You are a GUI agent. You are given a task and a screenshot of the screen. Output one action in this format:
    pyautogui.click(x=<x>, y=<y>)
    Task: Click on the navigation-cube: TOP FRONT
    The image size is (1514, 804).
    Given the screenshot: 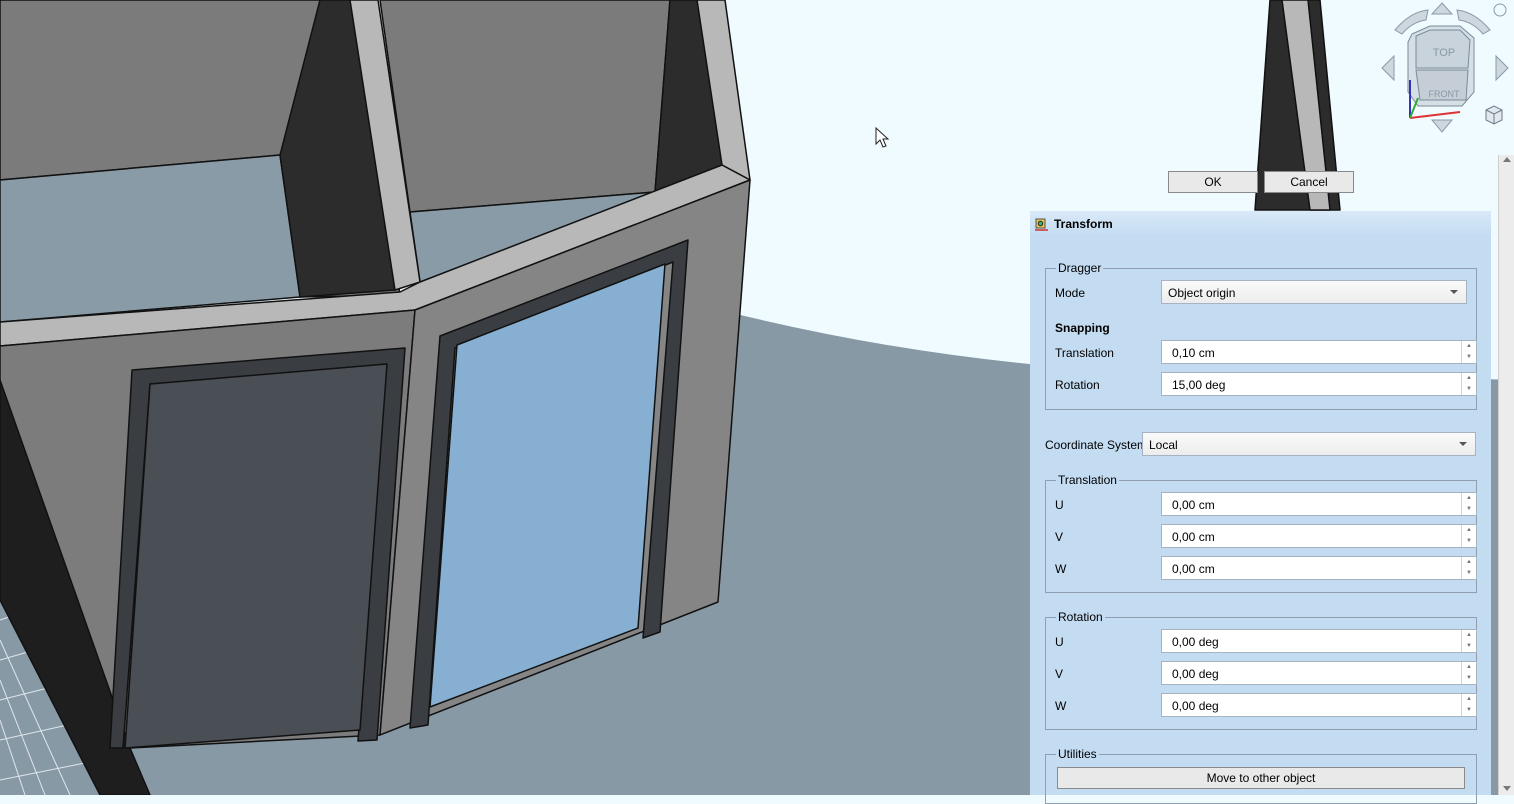 What is the action you would take?
    pyautogui.click(x=1442, y=70)
    